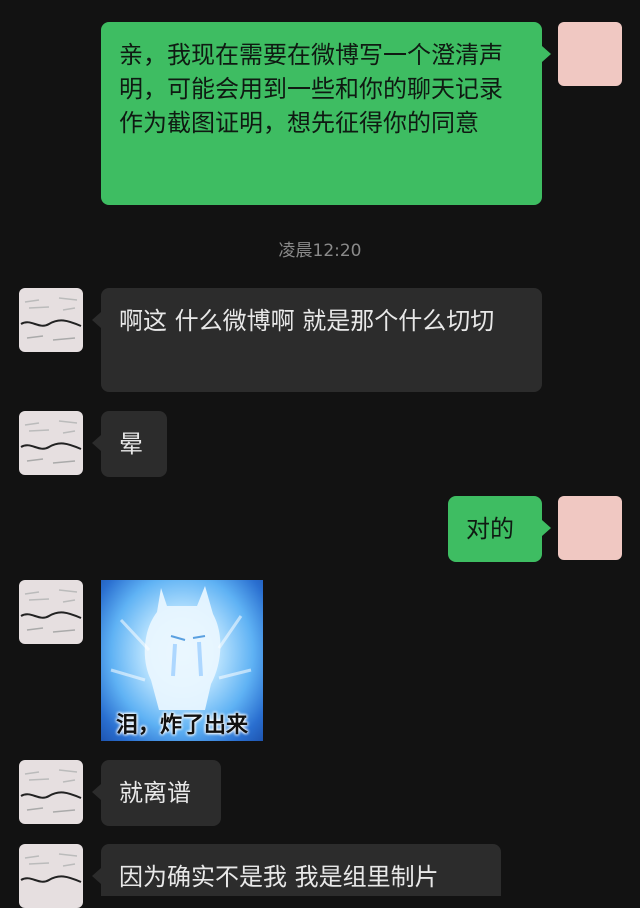 This screenshot has height=908, width=640. Describe the element at coordinates (301, 870) in the screenshot. I see `message-bubble-other: 因为确实不是我 我是组里制片` at that location.